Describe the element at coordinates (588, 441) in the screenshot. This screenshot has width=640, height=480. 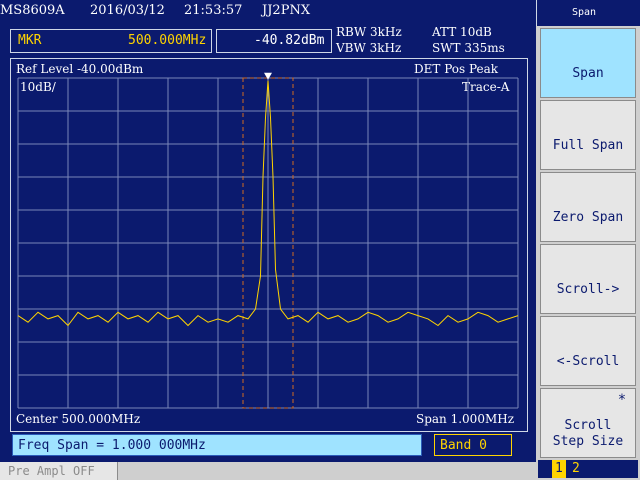
I see `scroll-step-label-2: Step Size` at that location.